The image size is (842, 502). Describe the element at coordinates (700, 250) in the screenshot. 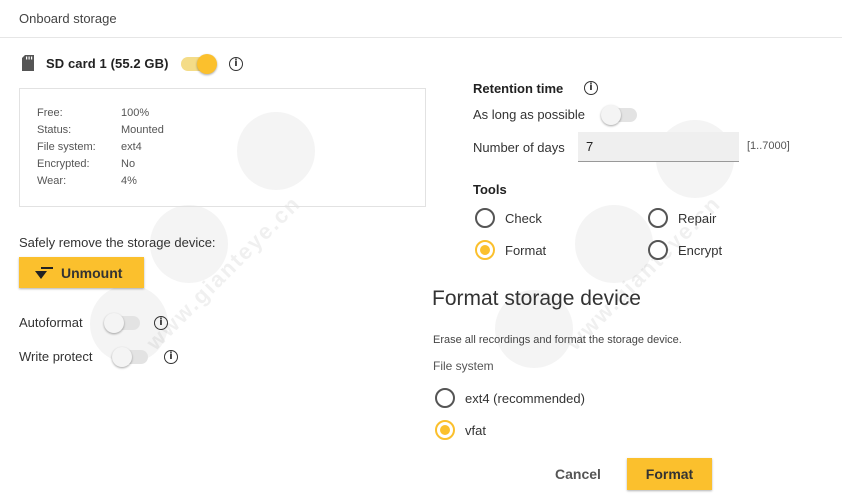

I see `tool-encrypt-label: Encrypt` at that location.